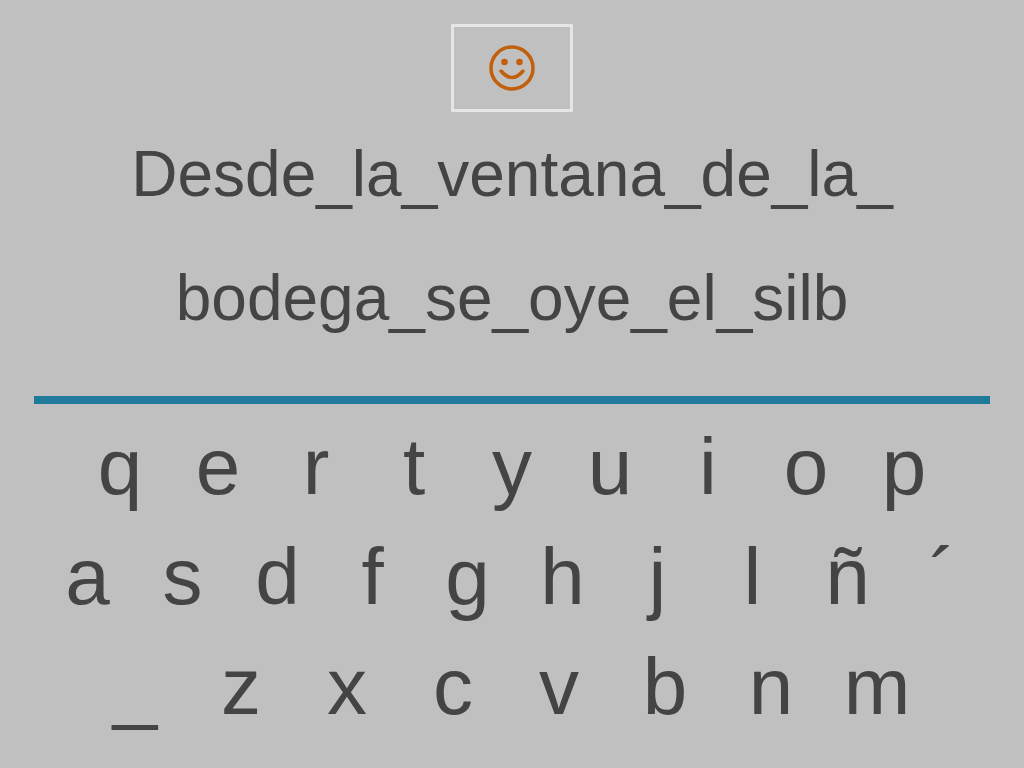 Image resolution: width=1024 pixels, height=768 pixels. I want to click on letter-key: y, so click(512, 467).